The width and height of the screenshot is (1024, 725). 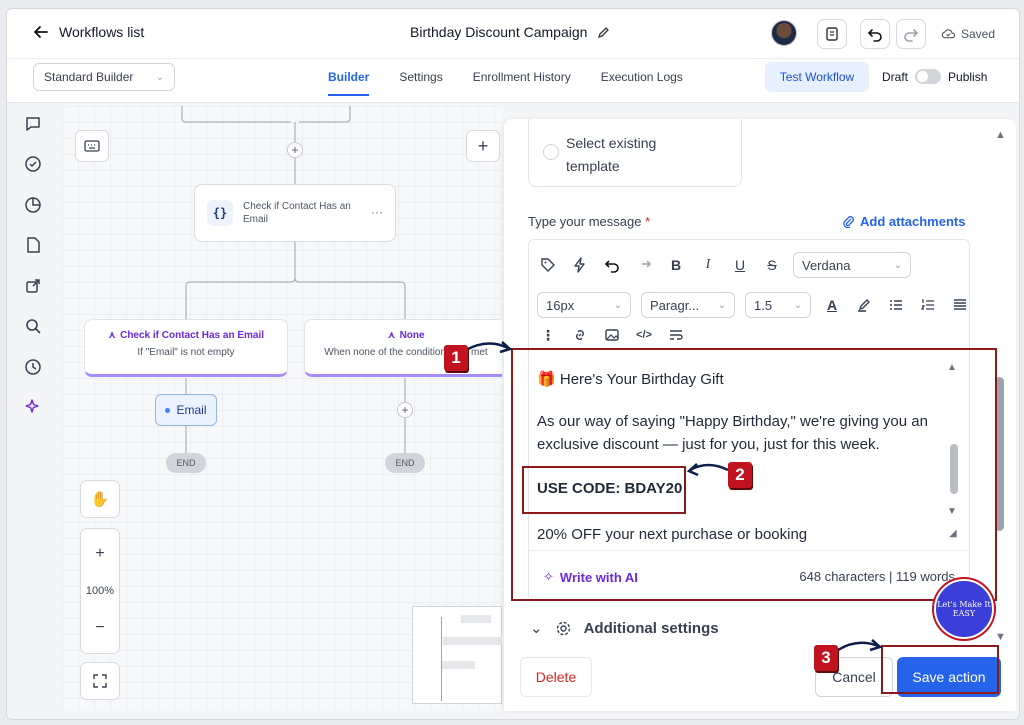 I want to click on publish-label: Publish, so click(x=968, y=76).